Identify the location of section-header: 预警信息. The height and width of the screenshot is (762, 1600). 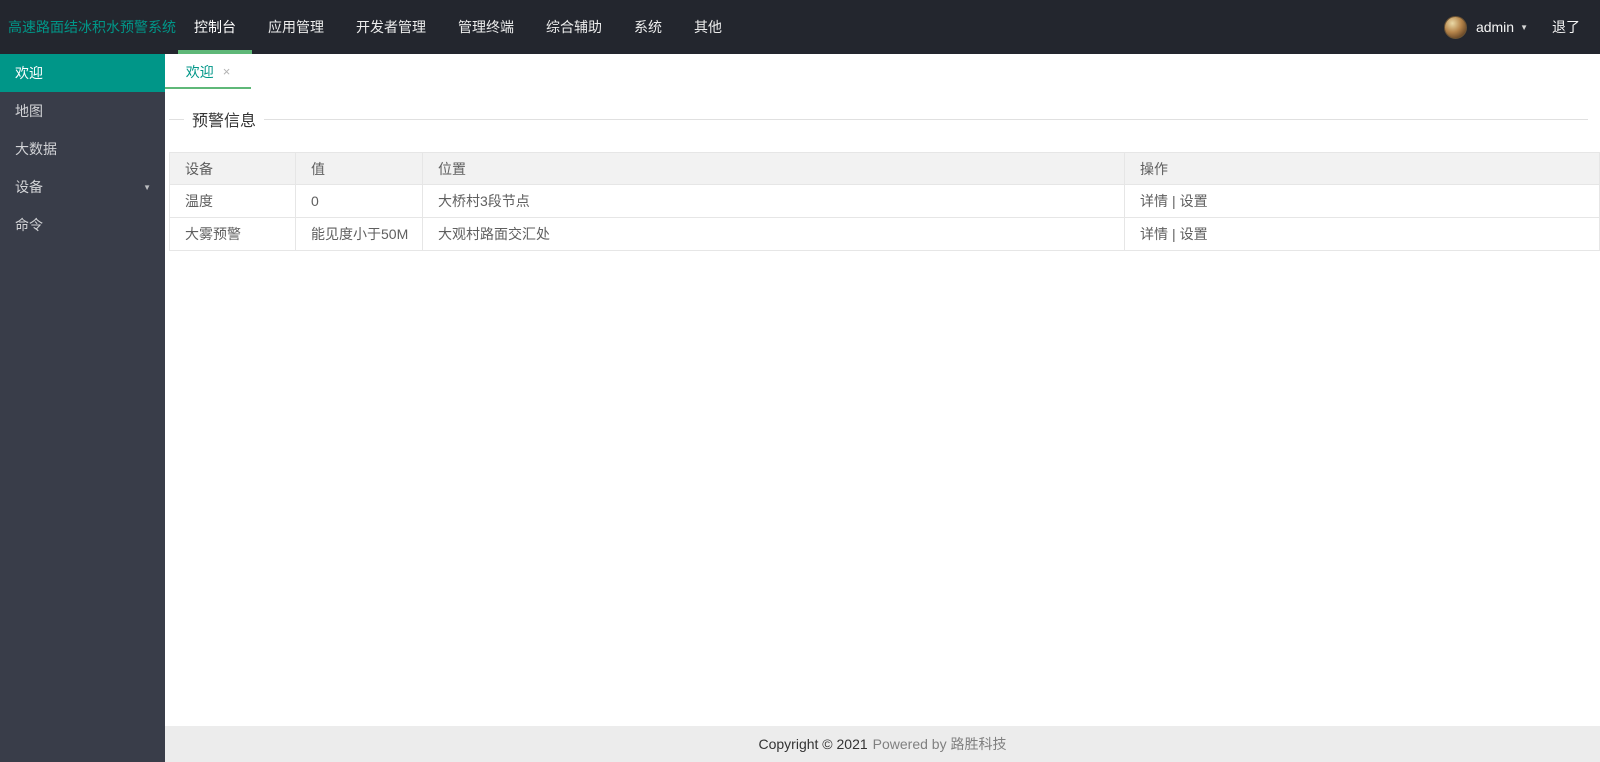
(878, 119).